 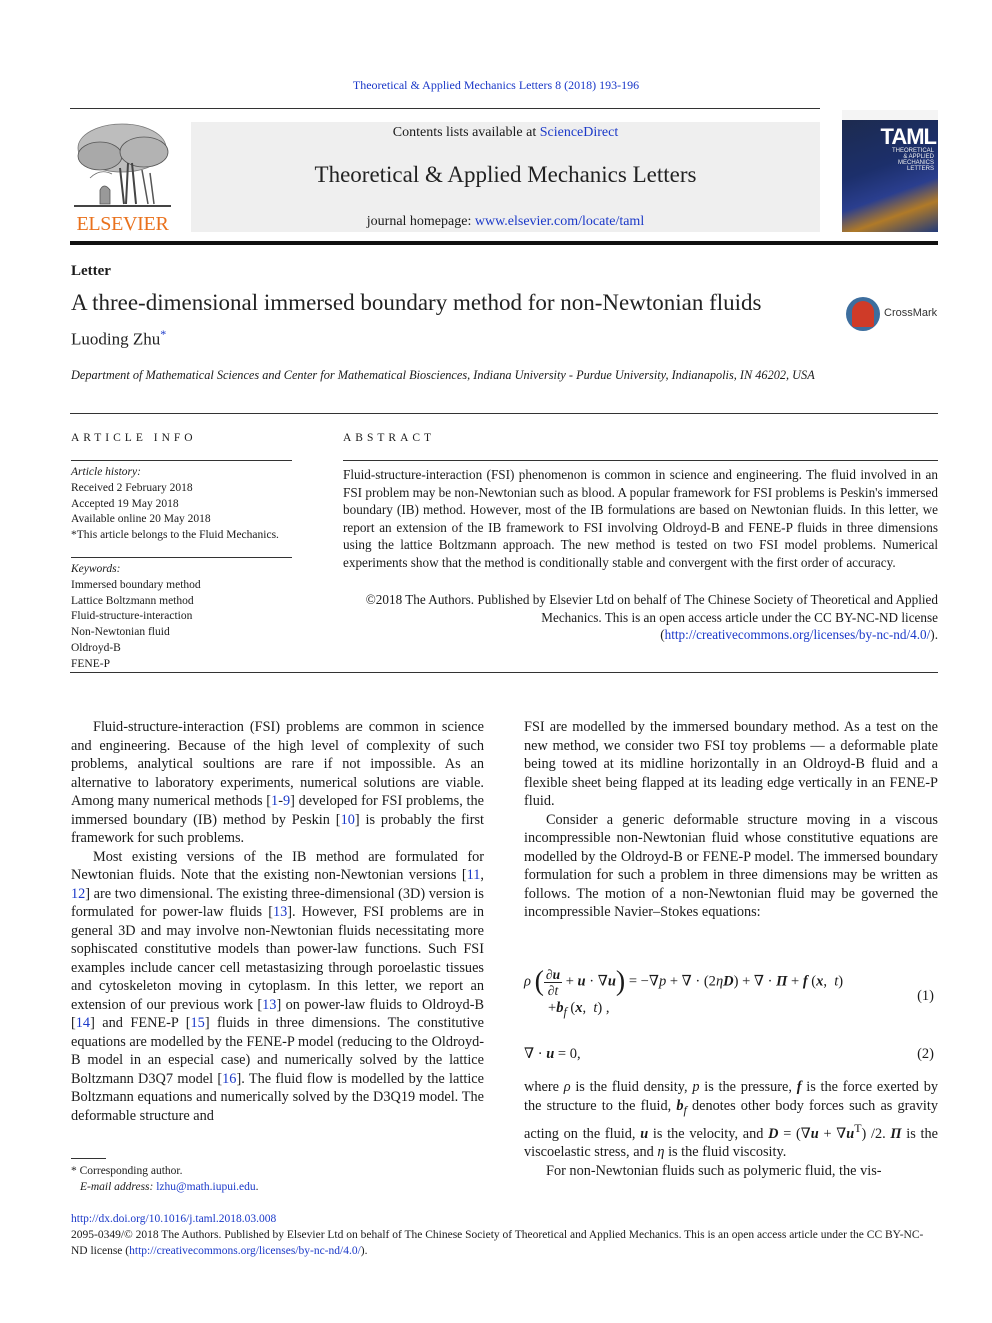 What do you see at coordinates (925, 996) in the screenshot?
I see `equation-number: (1)` at bounding box center [925, 996].